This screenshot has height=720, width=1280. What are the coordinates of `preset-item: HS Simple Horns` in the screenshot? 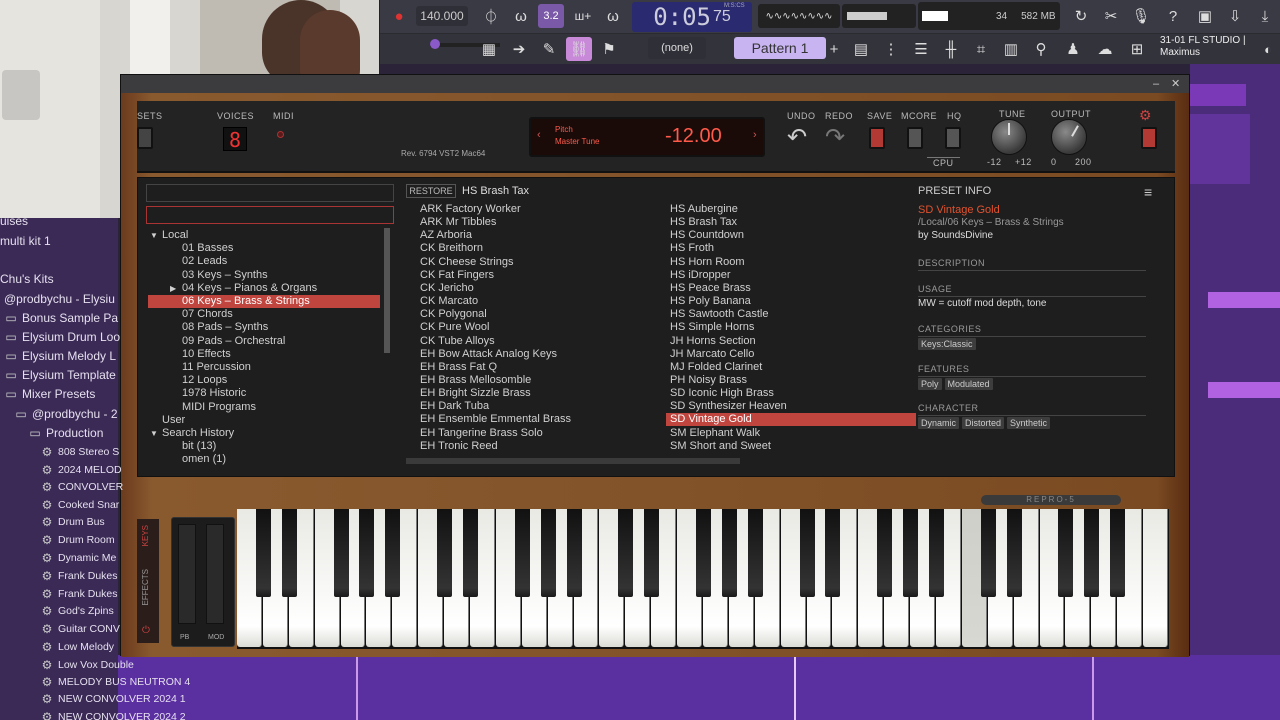 It's located at (712, 327).